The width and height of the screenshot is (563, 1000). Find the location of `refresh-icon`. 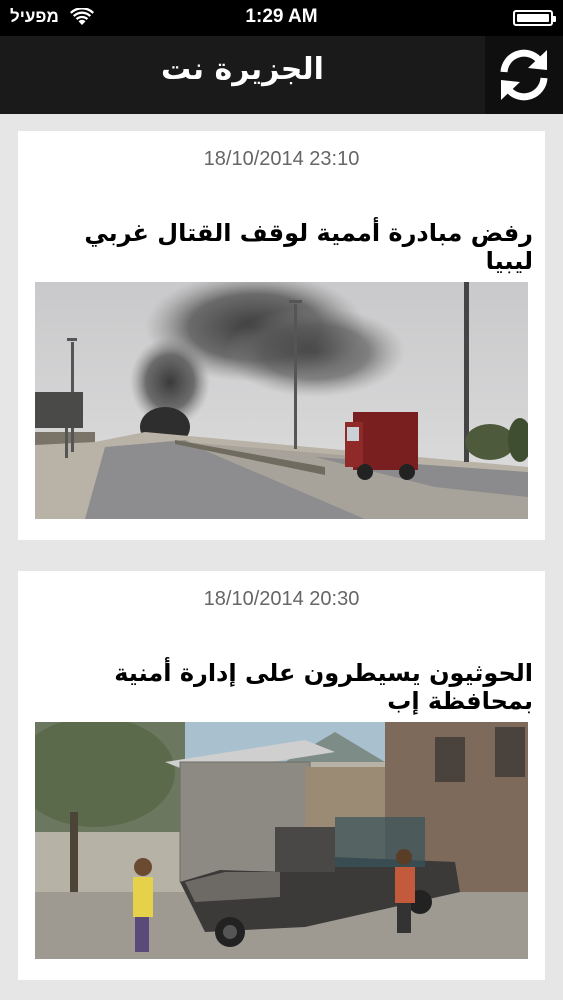

refresh-icon is located at coordinates (524, 75).